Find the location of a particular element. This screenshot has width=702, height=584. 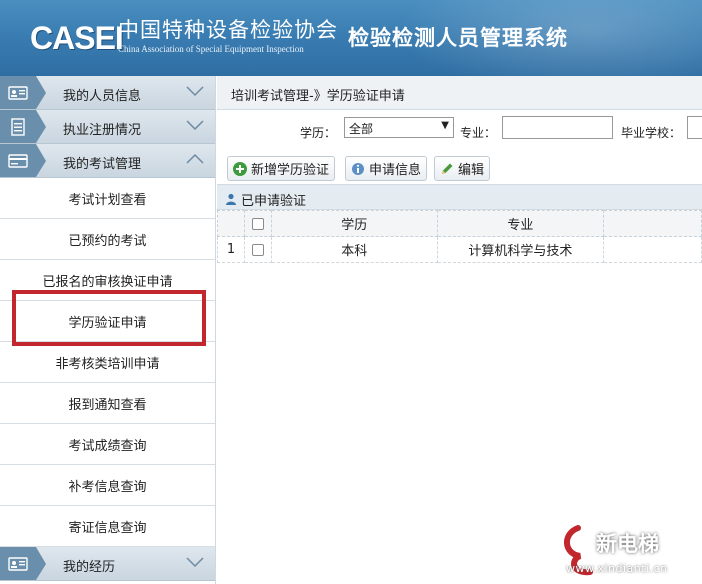

sidebar-item-exam-plan: 考试计划查看 is located at coordinates (107, 198).